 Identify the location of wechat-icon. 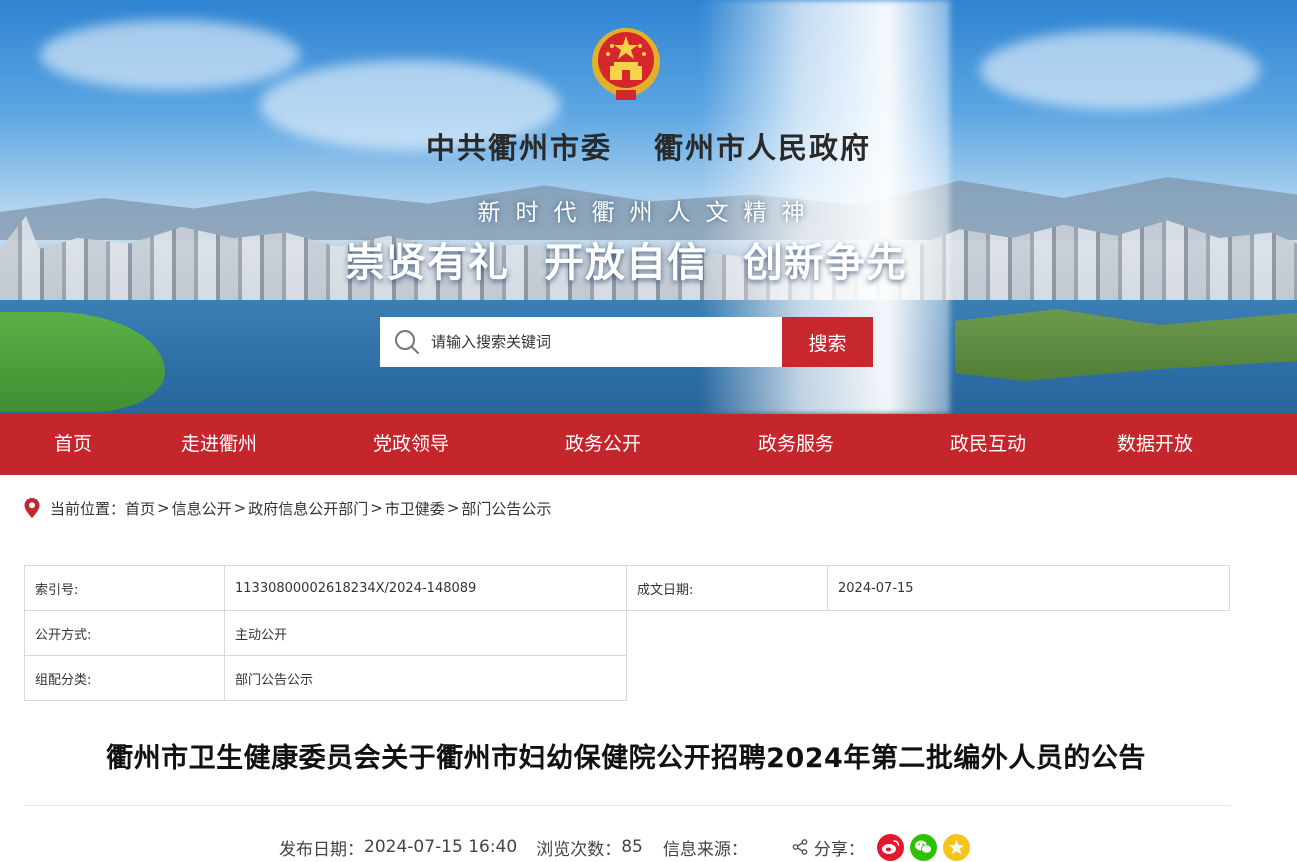
(923, 847).